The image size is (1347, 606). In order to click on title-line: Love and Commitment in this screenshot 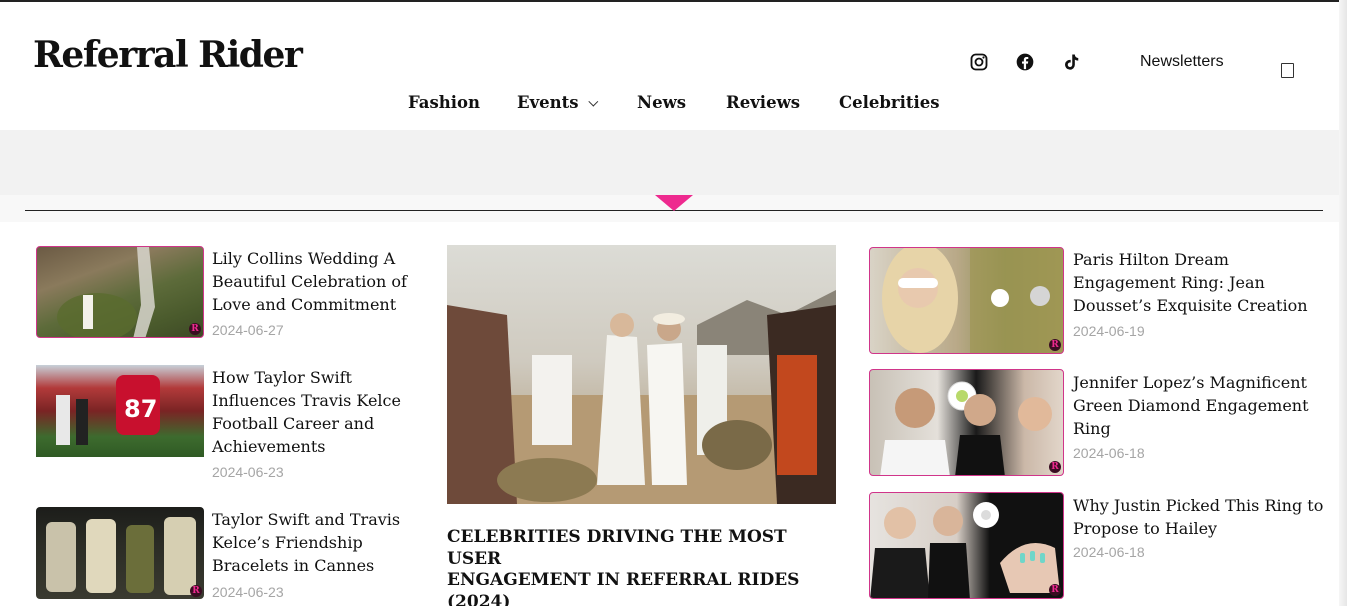, I will do `click(304, 304)`.